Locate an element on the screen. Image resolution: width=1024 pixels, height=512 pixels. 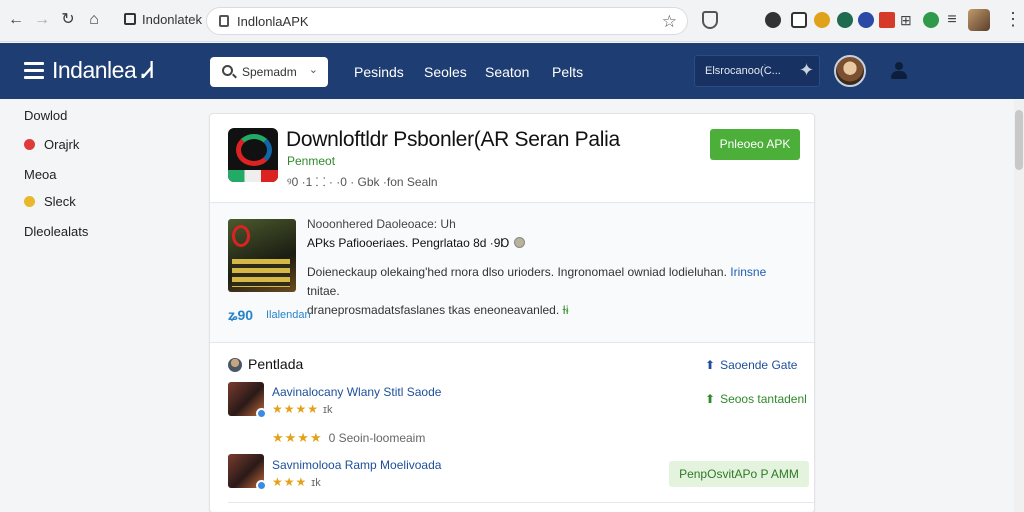
app-developer: Penmeot is located at coordinates (311, 161).